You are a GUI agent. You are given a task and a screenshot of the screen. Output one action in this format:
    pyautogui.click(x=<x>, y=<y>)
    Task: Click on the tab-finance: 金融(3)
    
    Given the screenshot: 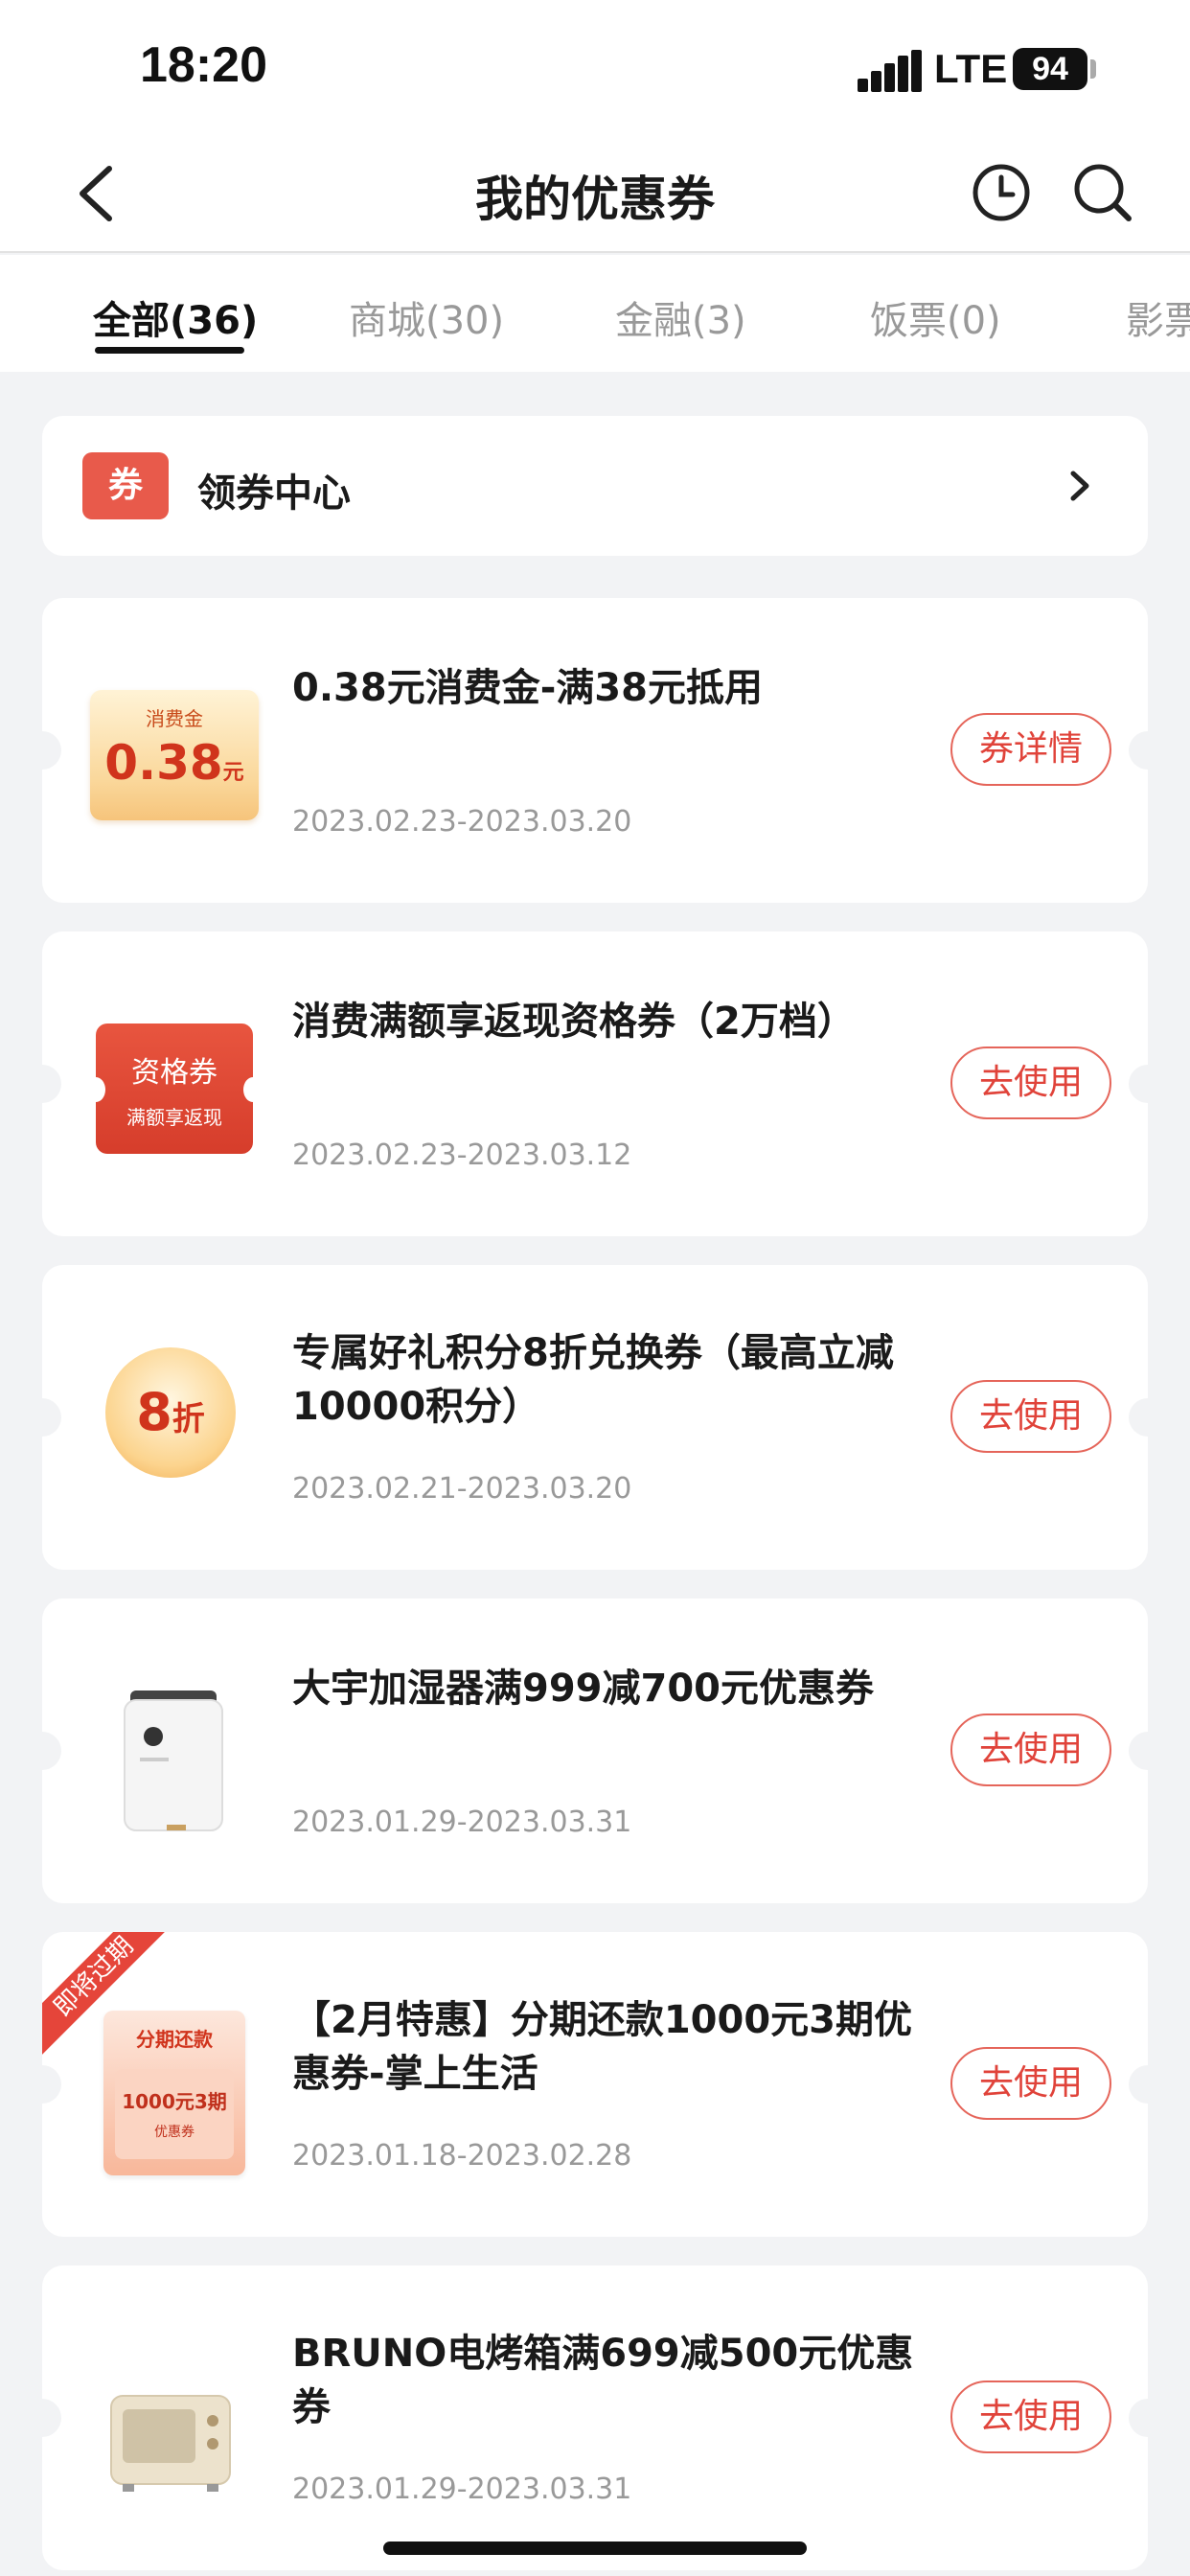 What is the action you would take?
    pyautogui.click(x=681, y=317)
    